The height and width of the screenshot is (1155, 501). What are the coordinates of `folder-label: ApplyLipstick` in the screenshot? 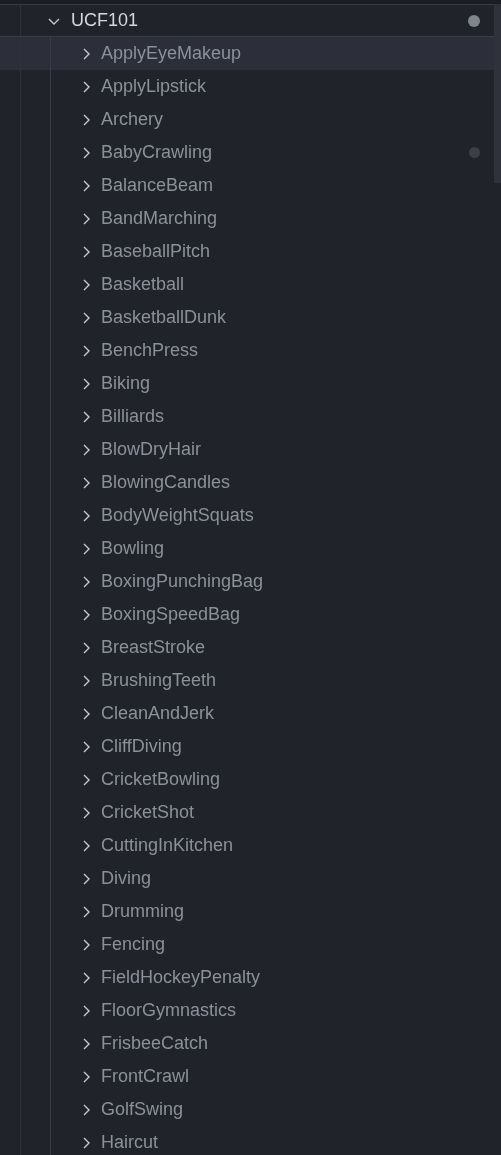 It's located at (154, 86).